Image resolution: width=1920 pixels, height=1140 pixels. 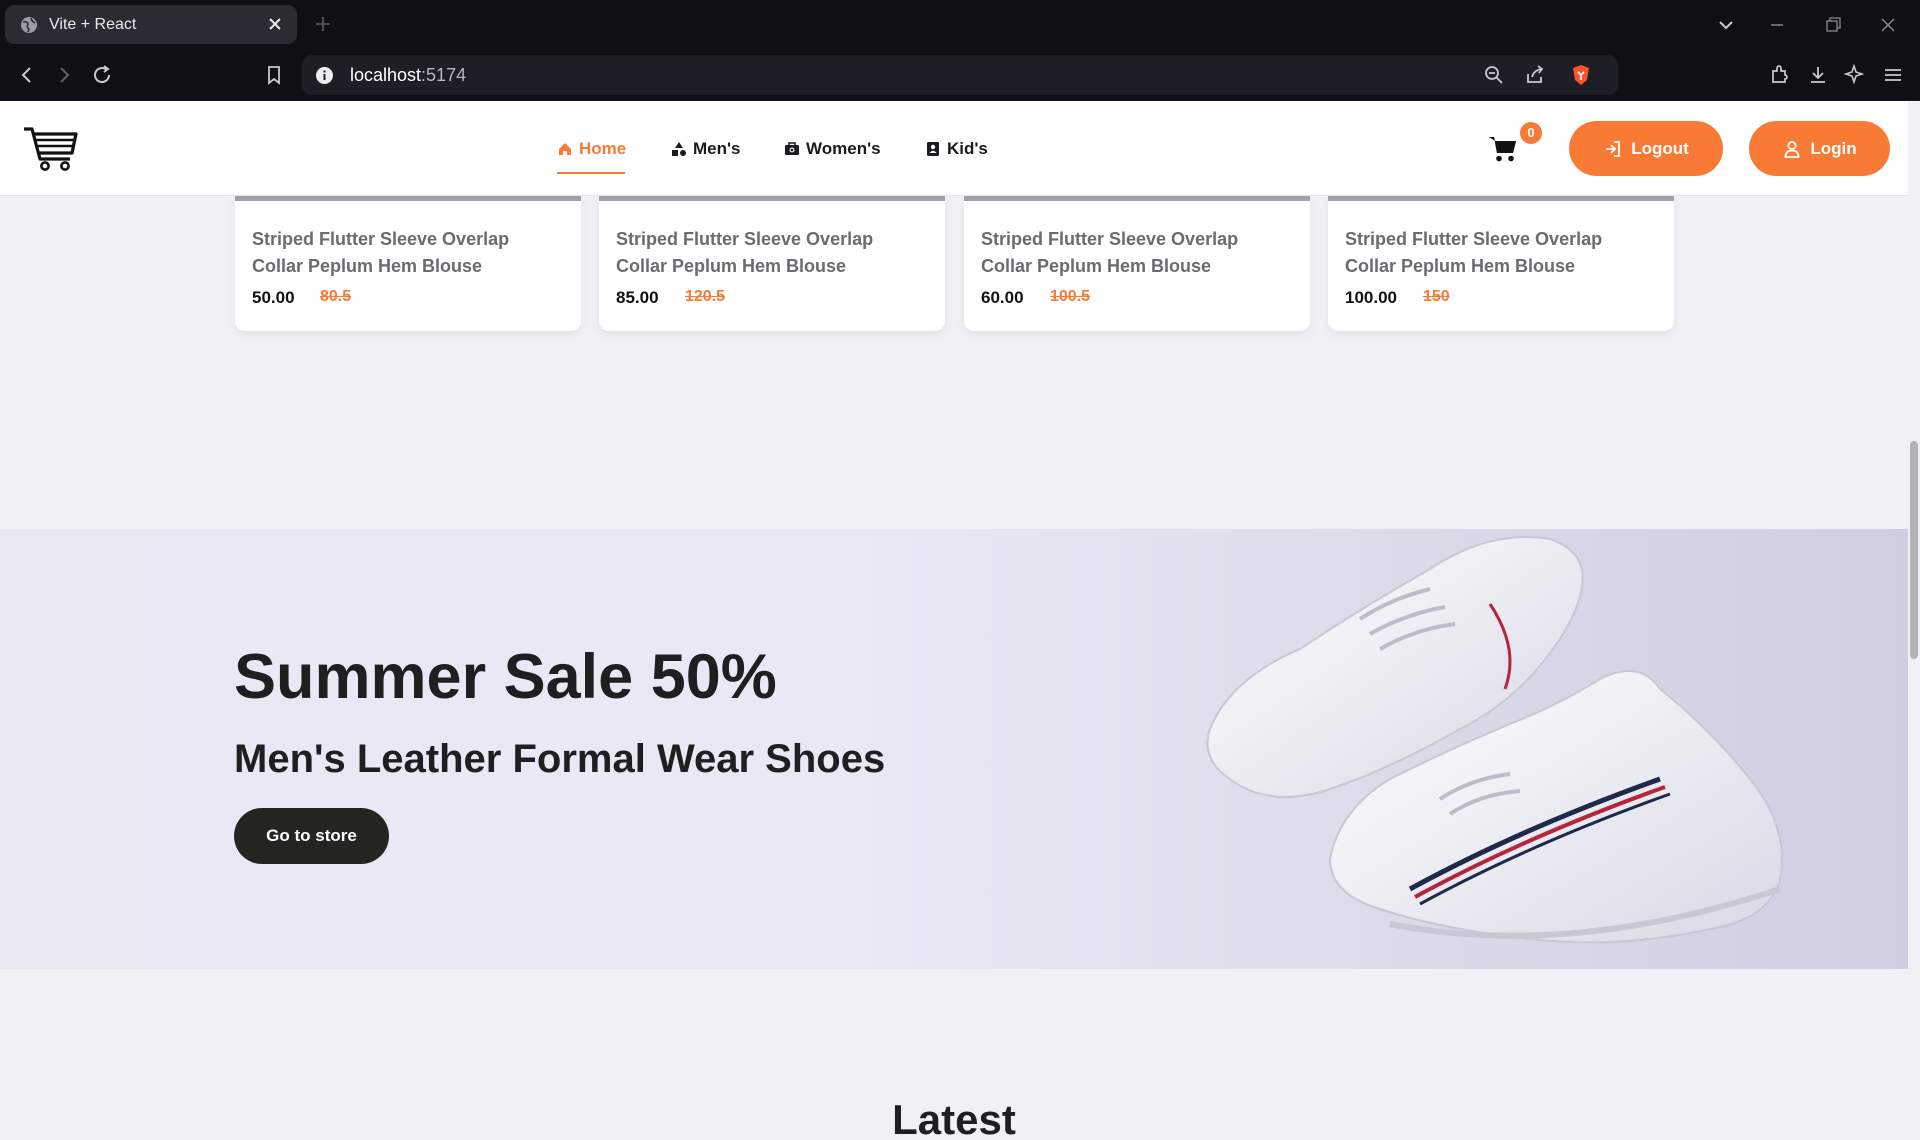 What do you see at coordinates (603, 148) in the screenshot?
I see `nav-link-label: Home` at bounding box center [603, 148].